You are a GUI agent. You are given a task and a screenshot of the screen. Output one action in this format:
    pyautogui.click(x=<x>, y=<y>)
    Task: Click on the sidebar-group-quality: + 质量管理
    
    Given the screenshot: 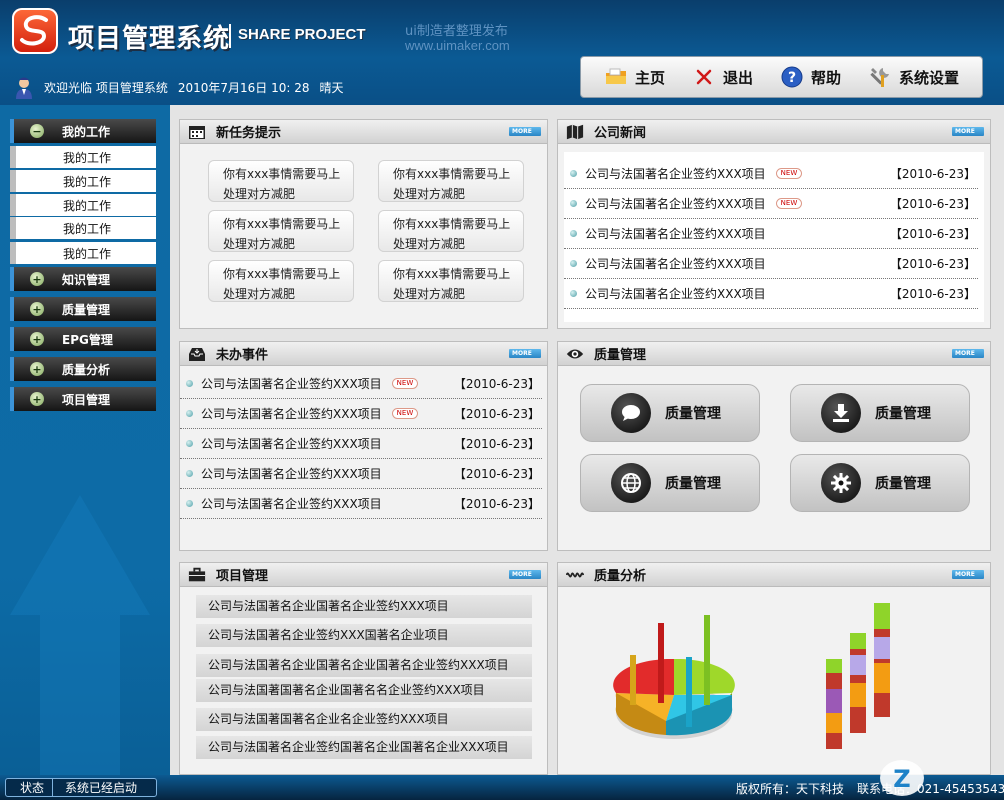 What is the action you would take?
    pyautogui.click(x=83, y=309)
    